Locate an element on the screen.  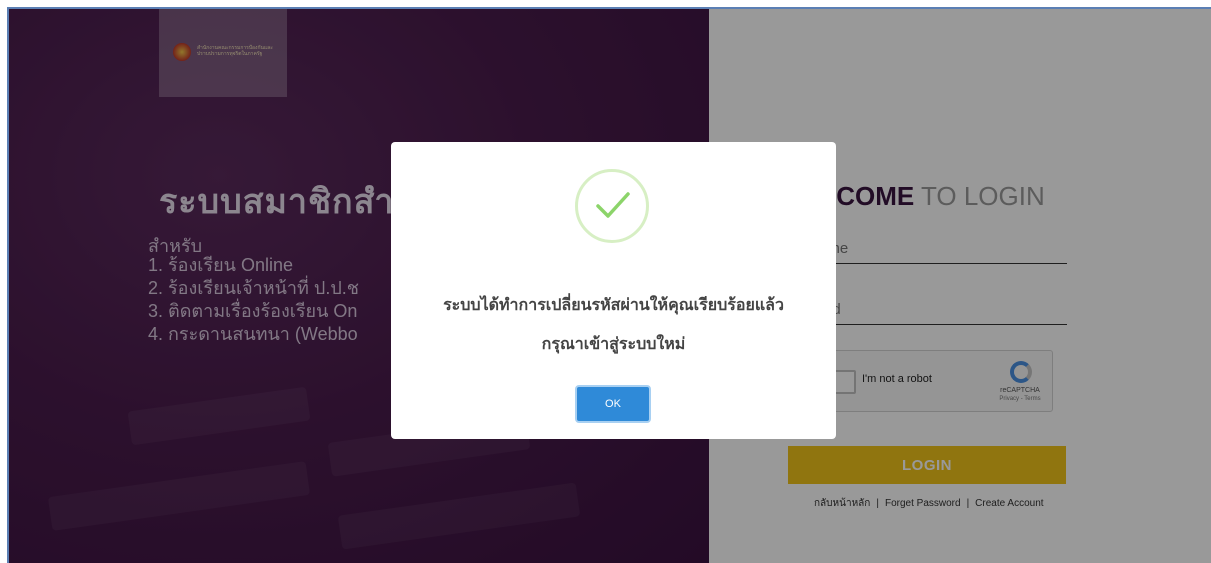
success-check-icon is located at coordinates (612, 206).